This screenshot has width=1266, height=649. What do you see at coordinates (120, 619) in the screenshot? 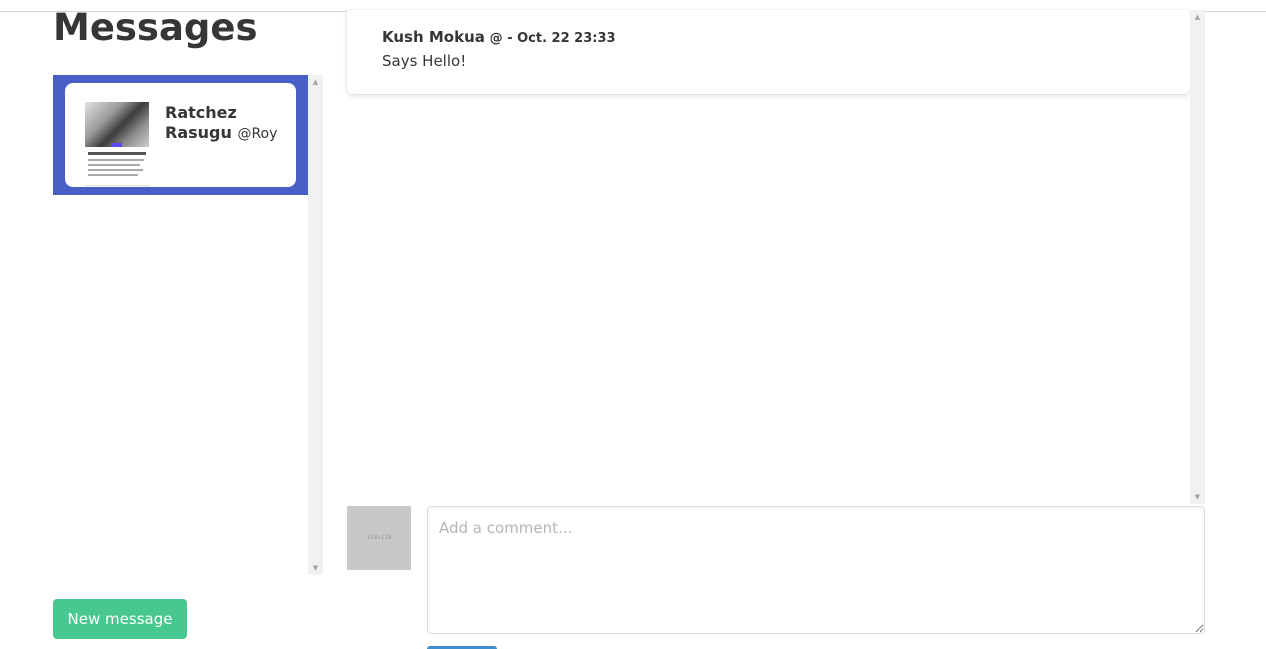
I see `new-message-button: New message` at bounding box center [120, 619].